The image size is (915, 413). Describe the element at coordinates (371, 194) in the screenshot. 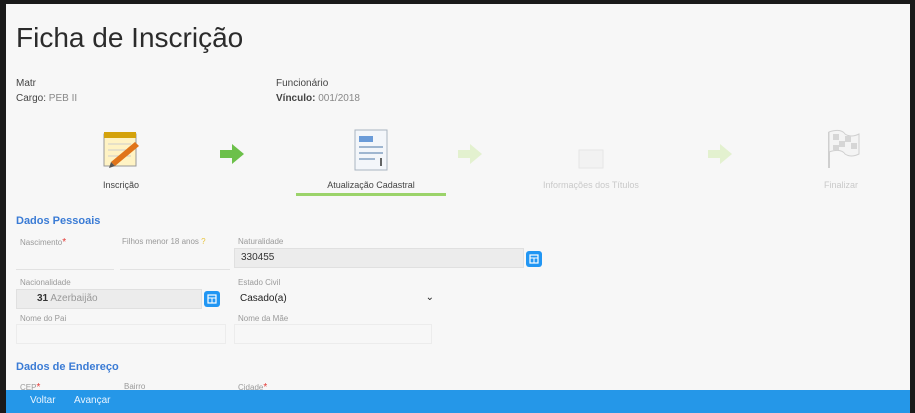

I see `active-step-indicator` at that location.